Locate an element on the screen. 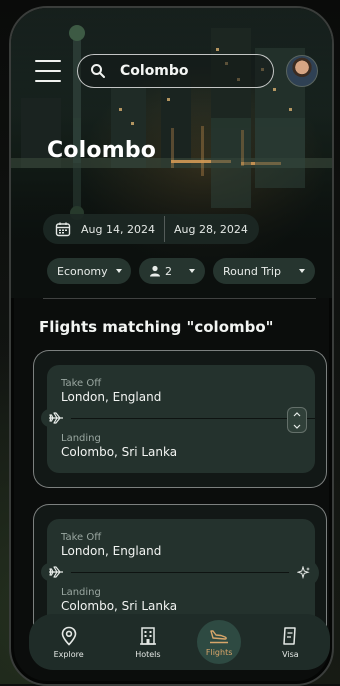  hamburger-menu-icon is located at coordinates (48, 71).